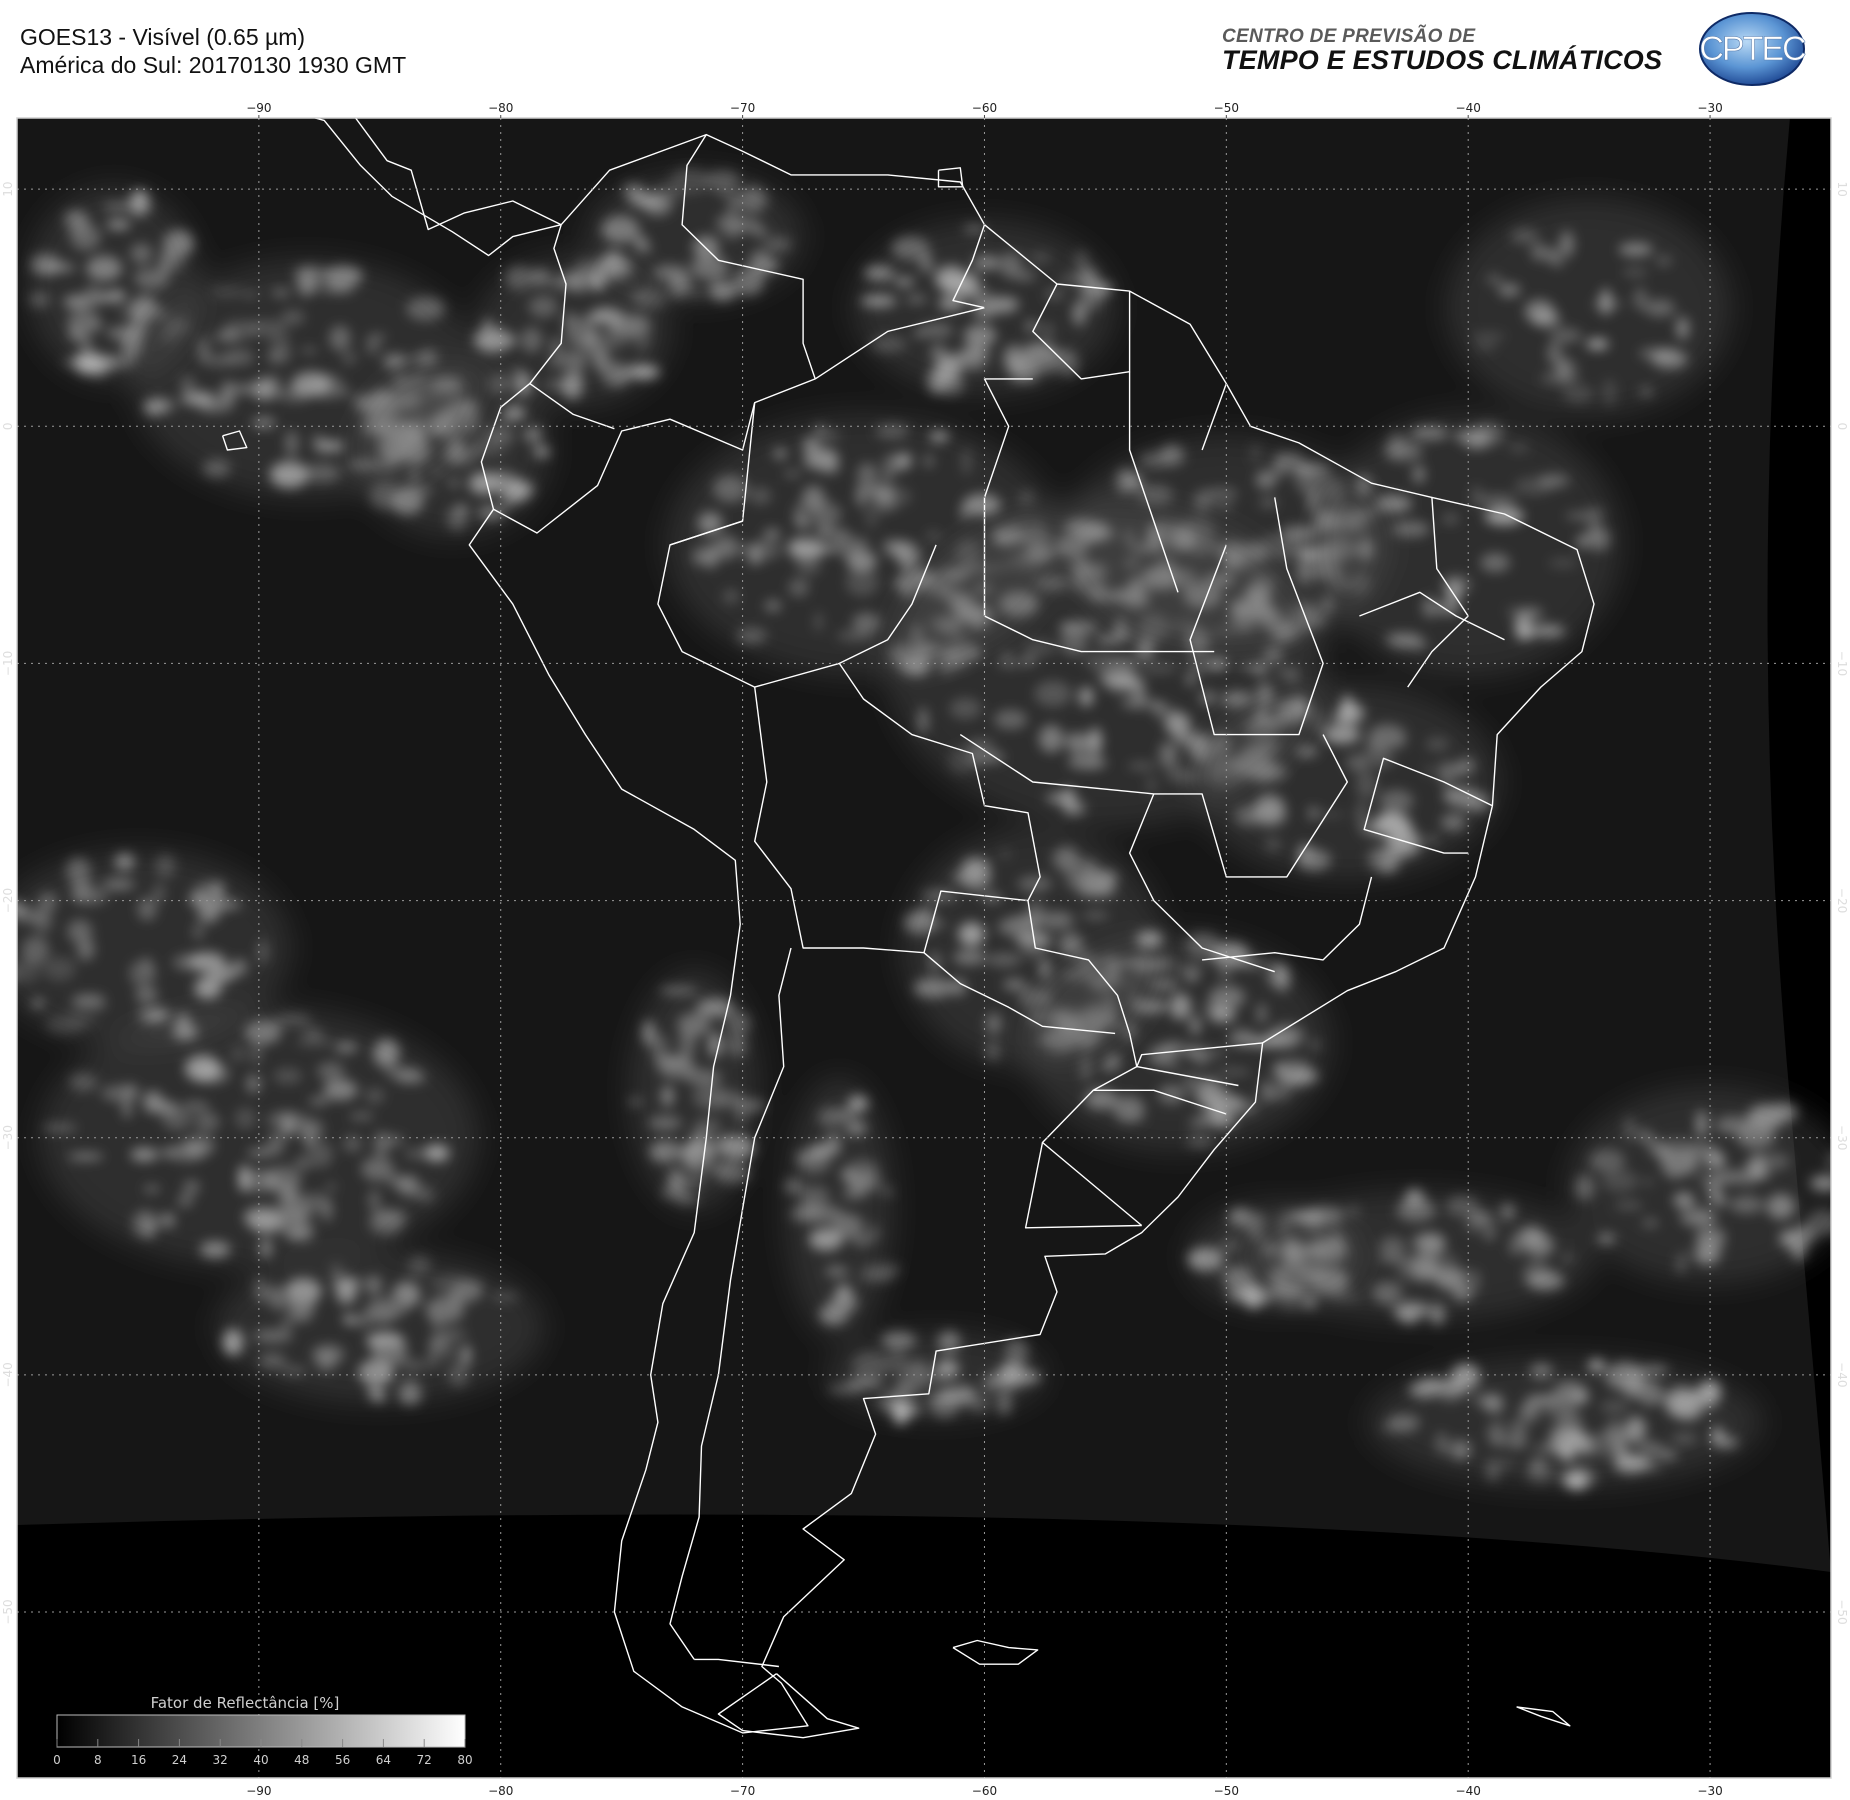  I want to click on lon-tick-bottom: −40, so click(1468, 1791).